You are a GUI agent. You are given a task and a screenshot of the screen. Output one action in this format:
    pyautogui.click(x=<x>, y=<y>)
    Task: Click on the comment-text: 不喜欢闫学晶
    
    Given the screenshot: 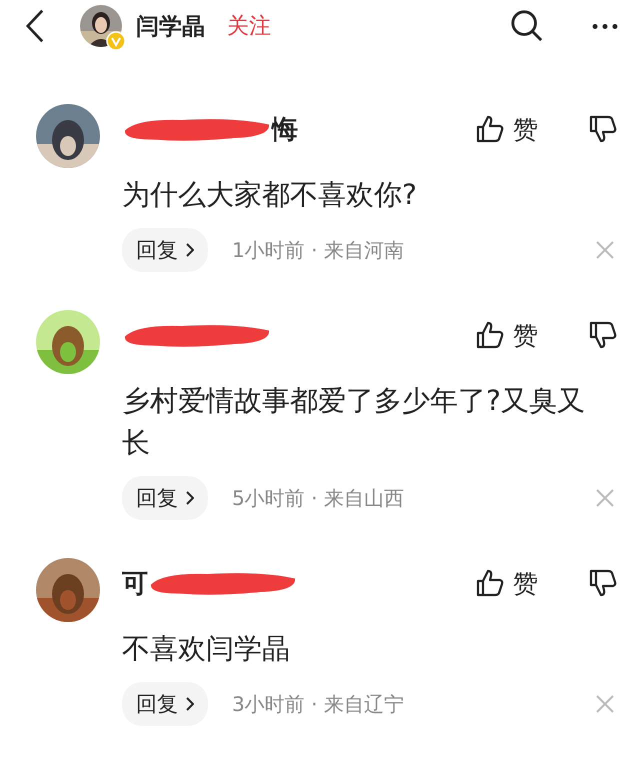 What is the action you would take?
    pyautogui.click(x=206, y=649)
    